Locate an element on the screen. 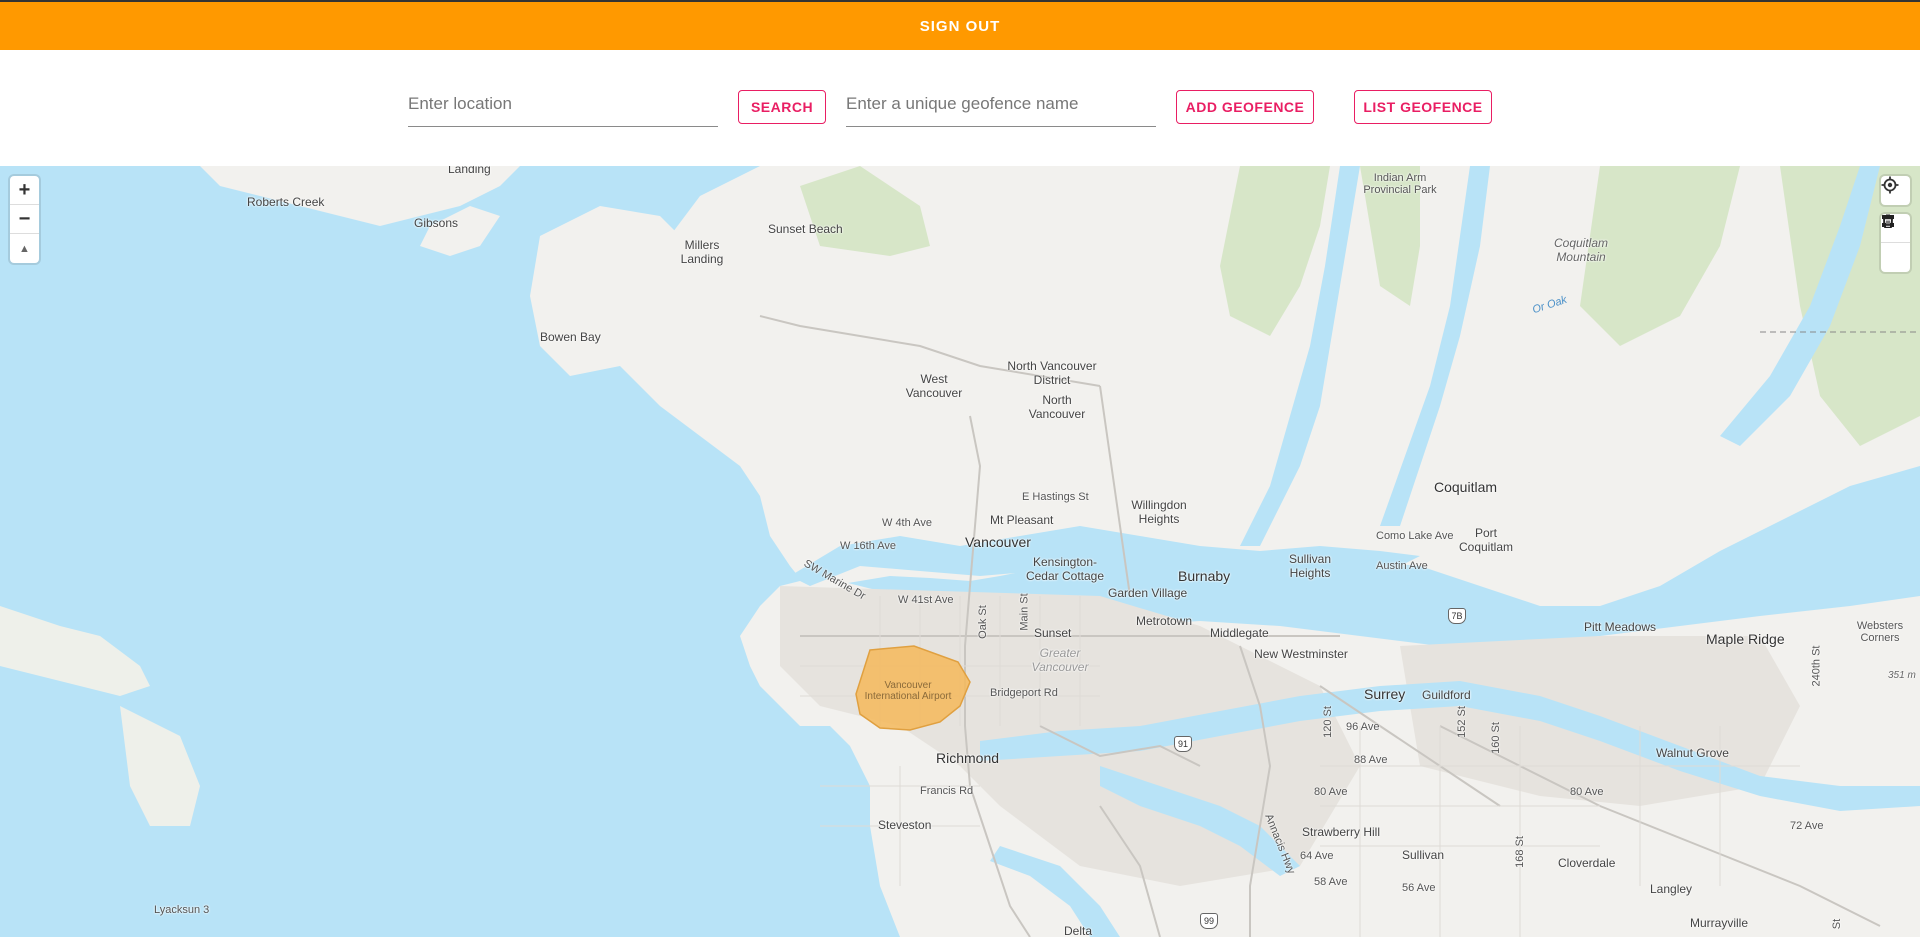 This screenshot has width=1920, height=937. street-label: 72 Ave is located at coordinates (1807, 826).